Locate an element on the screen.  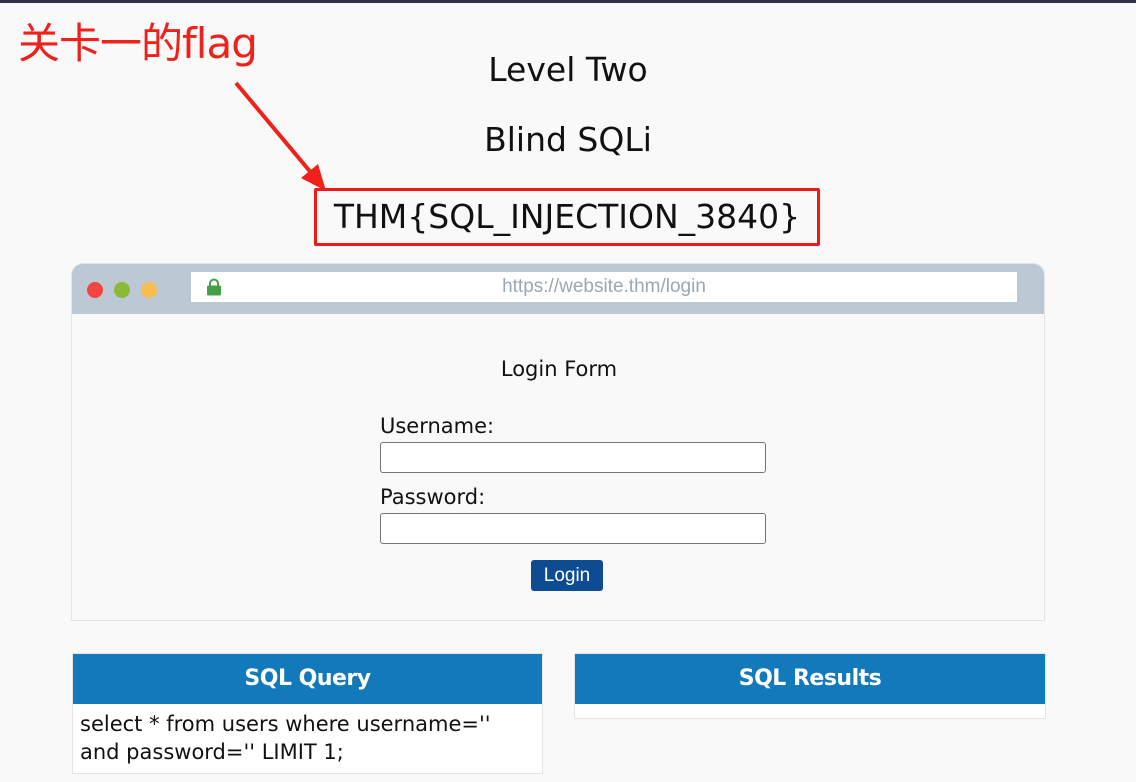
flag-text: THM{SQL_INJECTION_3840} is located at coordinates (567, 216).